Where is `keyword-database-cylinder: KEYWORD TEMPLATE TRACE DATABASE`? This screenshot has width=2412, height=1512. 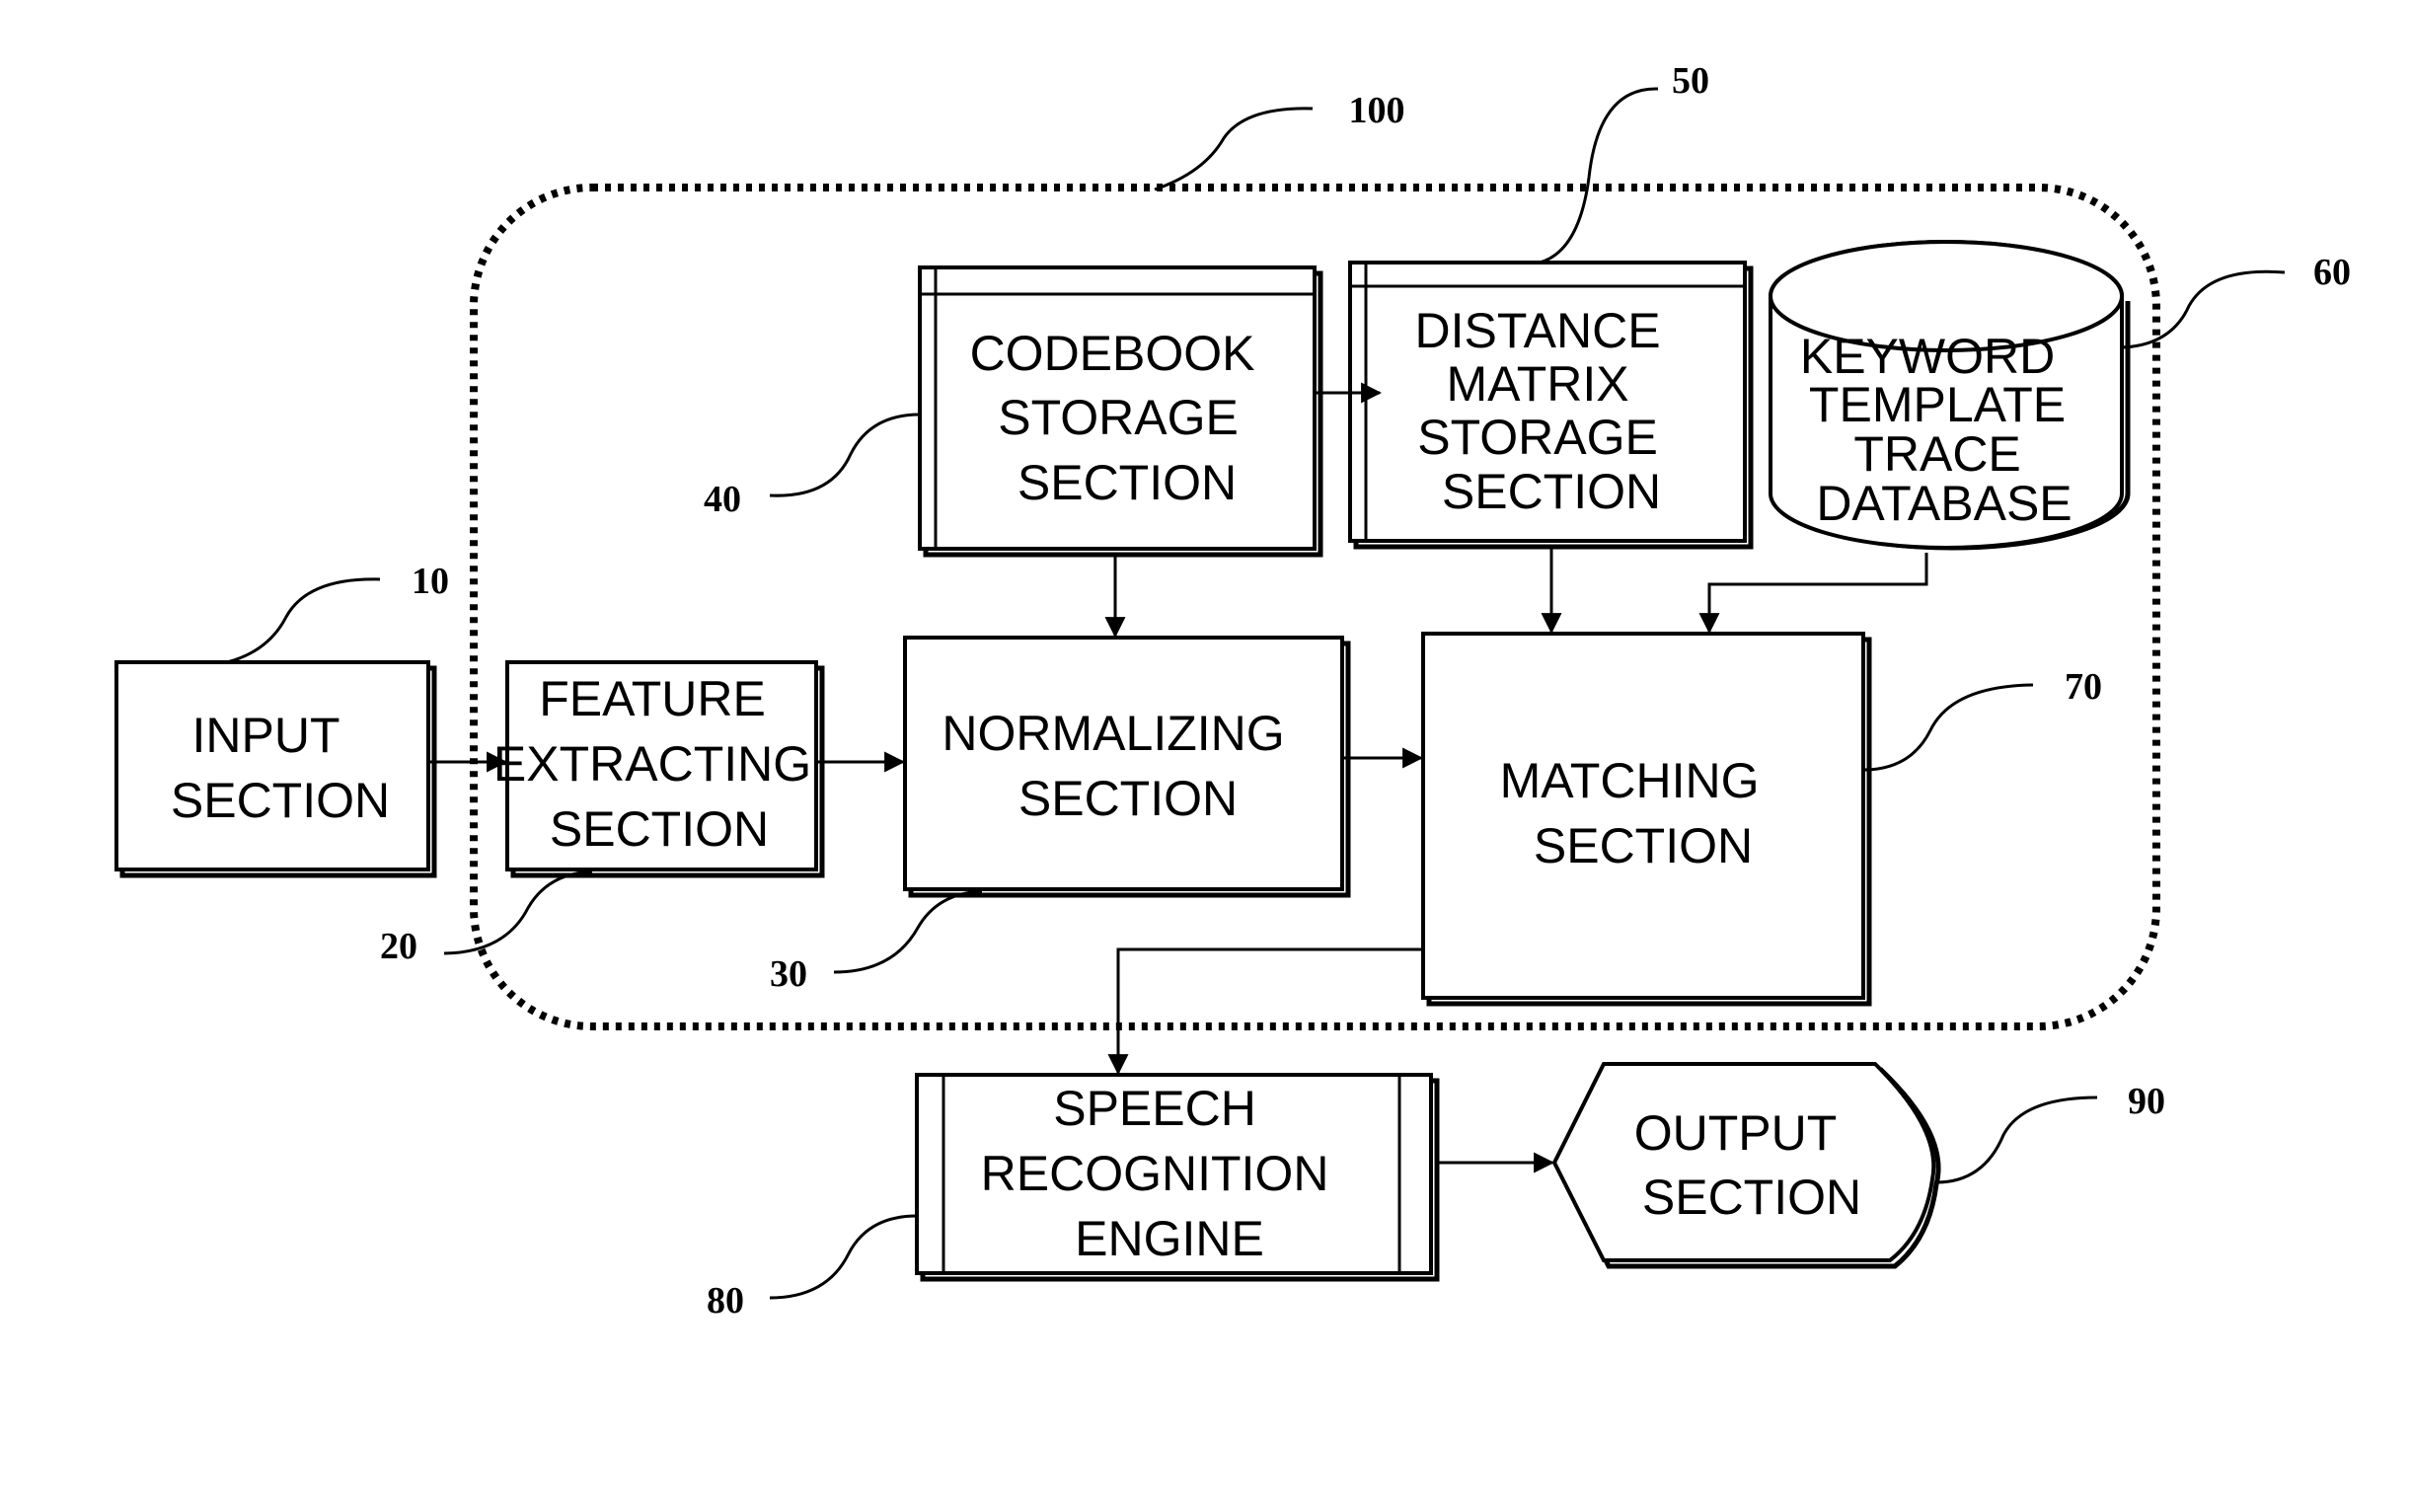
keyword-database-cylinder: KEYWORD TEMPLATE TRACE DATABASE is located at coordinates (1950, 395).